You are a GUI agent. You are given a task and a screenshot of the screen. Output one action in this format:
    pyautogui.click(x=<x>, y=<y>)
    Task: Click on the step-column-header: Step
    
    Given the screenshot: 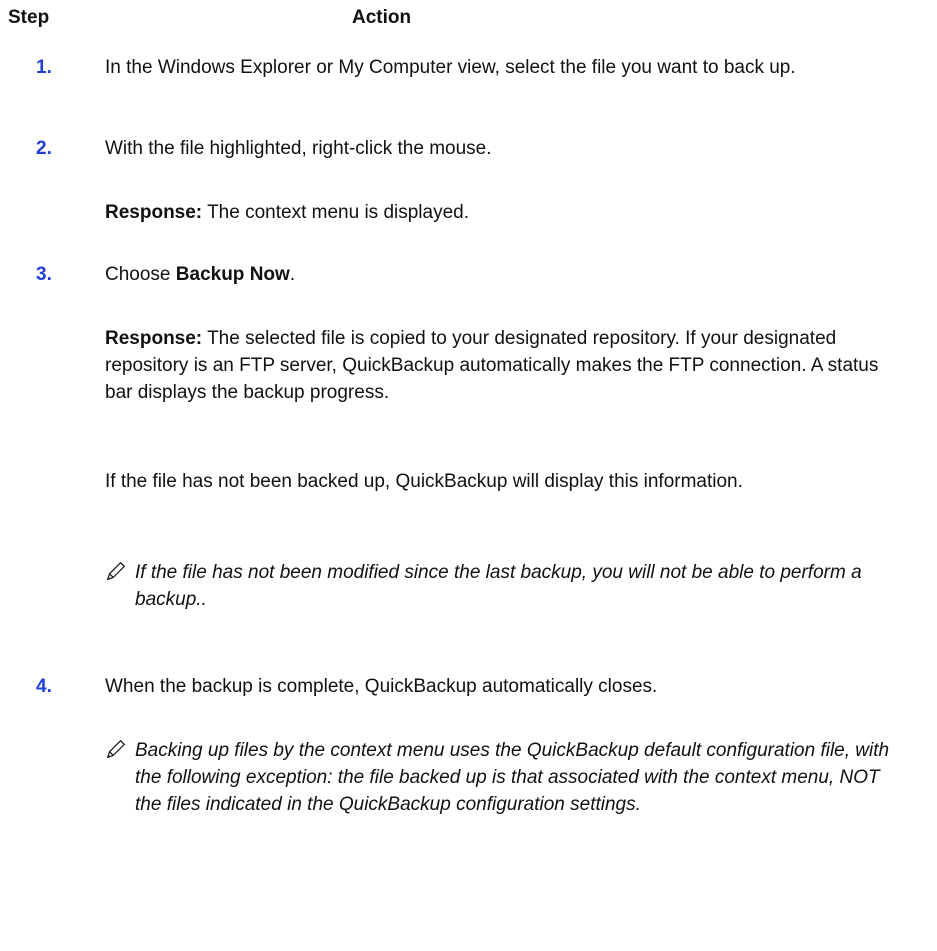 What is the action you would take?
    pyautogui.click(x=29, y=17)
    